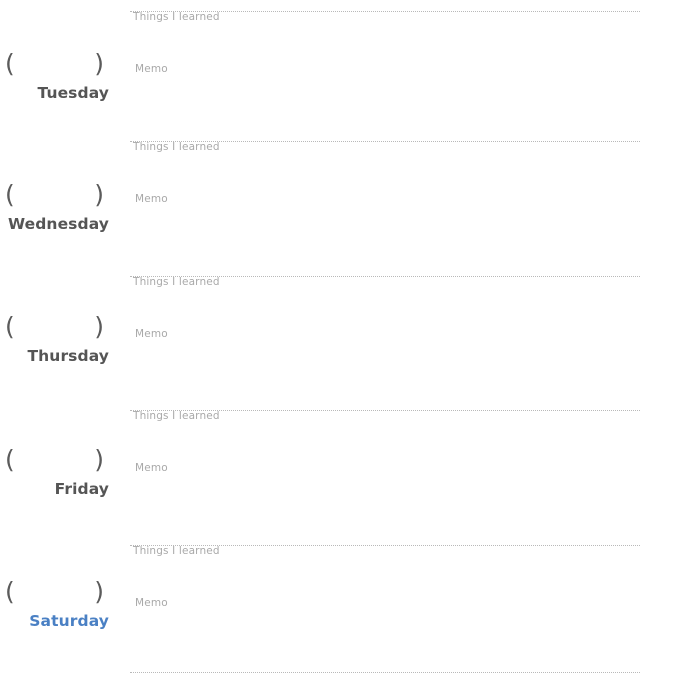 This screenshot has height=680, width=680. What do you see at coordinates (387, 173) in the screenshot?
I see `things-i-learned-area-wednesday` at bounding box center [387, 173].